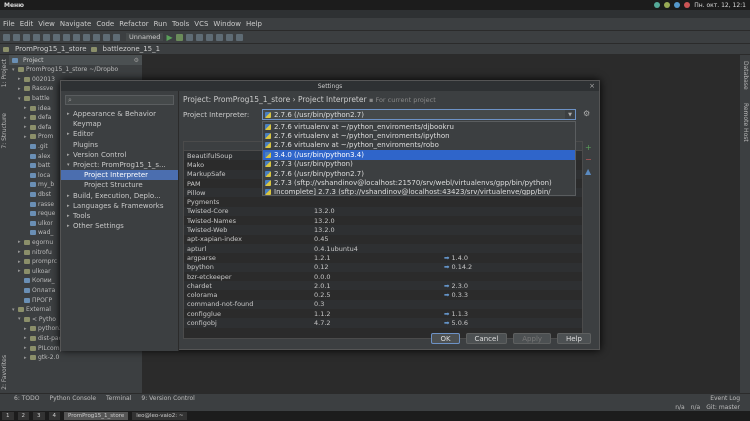 Image resolution: width=750 pixels, height=421 pixels. Describe the element at coordinates (51, 49) in the screenshot. I see `breadcrumb-item: PromProg15_1_store` at that location.